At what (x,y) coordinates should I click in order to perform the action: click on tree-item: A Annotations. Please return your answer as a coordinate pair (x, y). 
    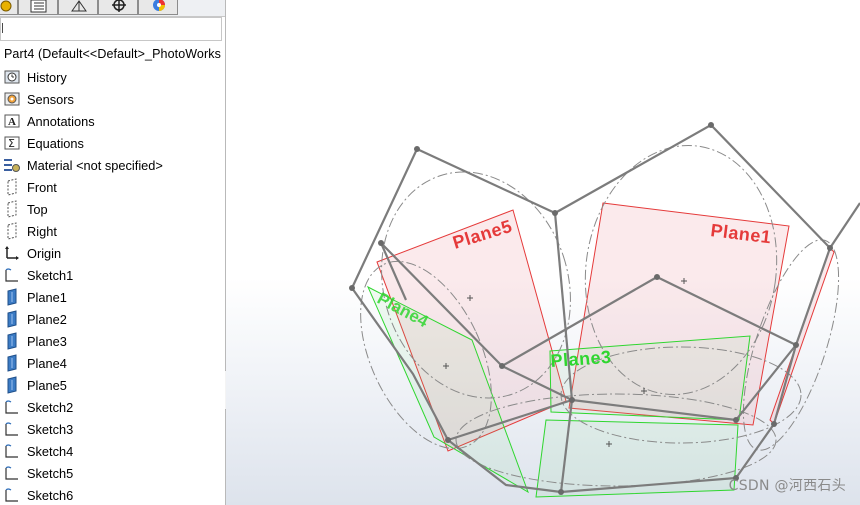
    Looking at the image, I should click on (49, 121).